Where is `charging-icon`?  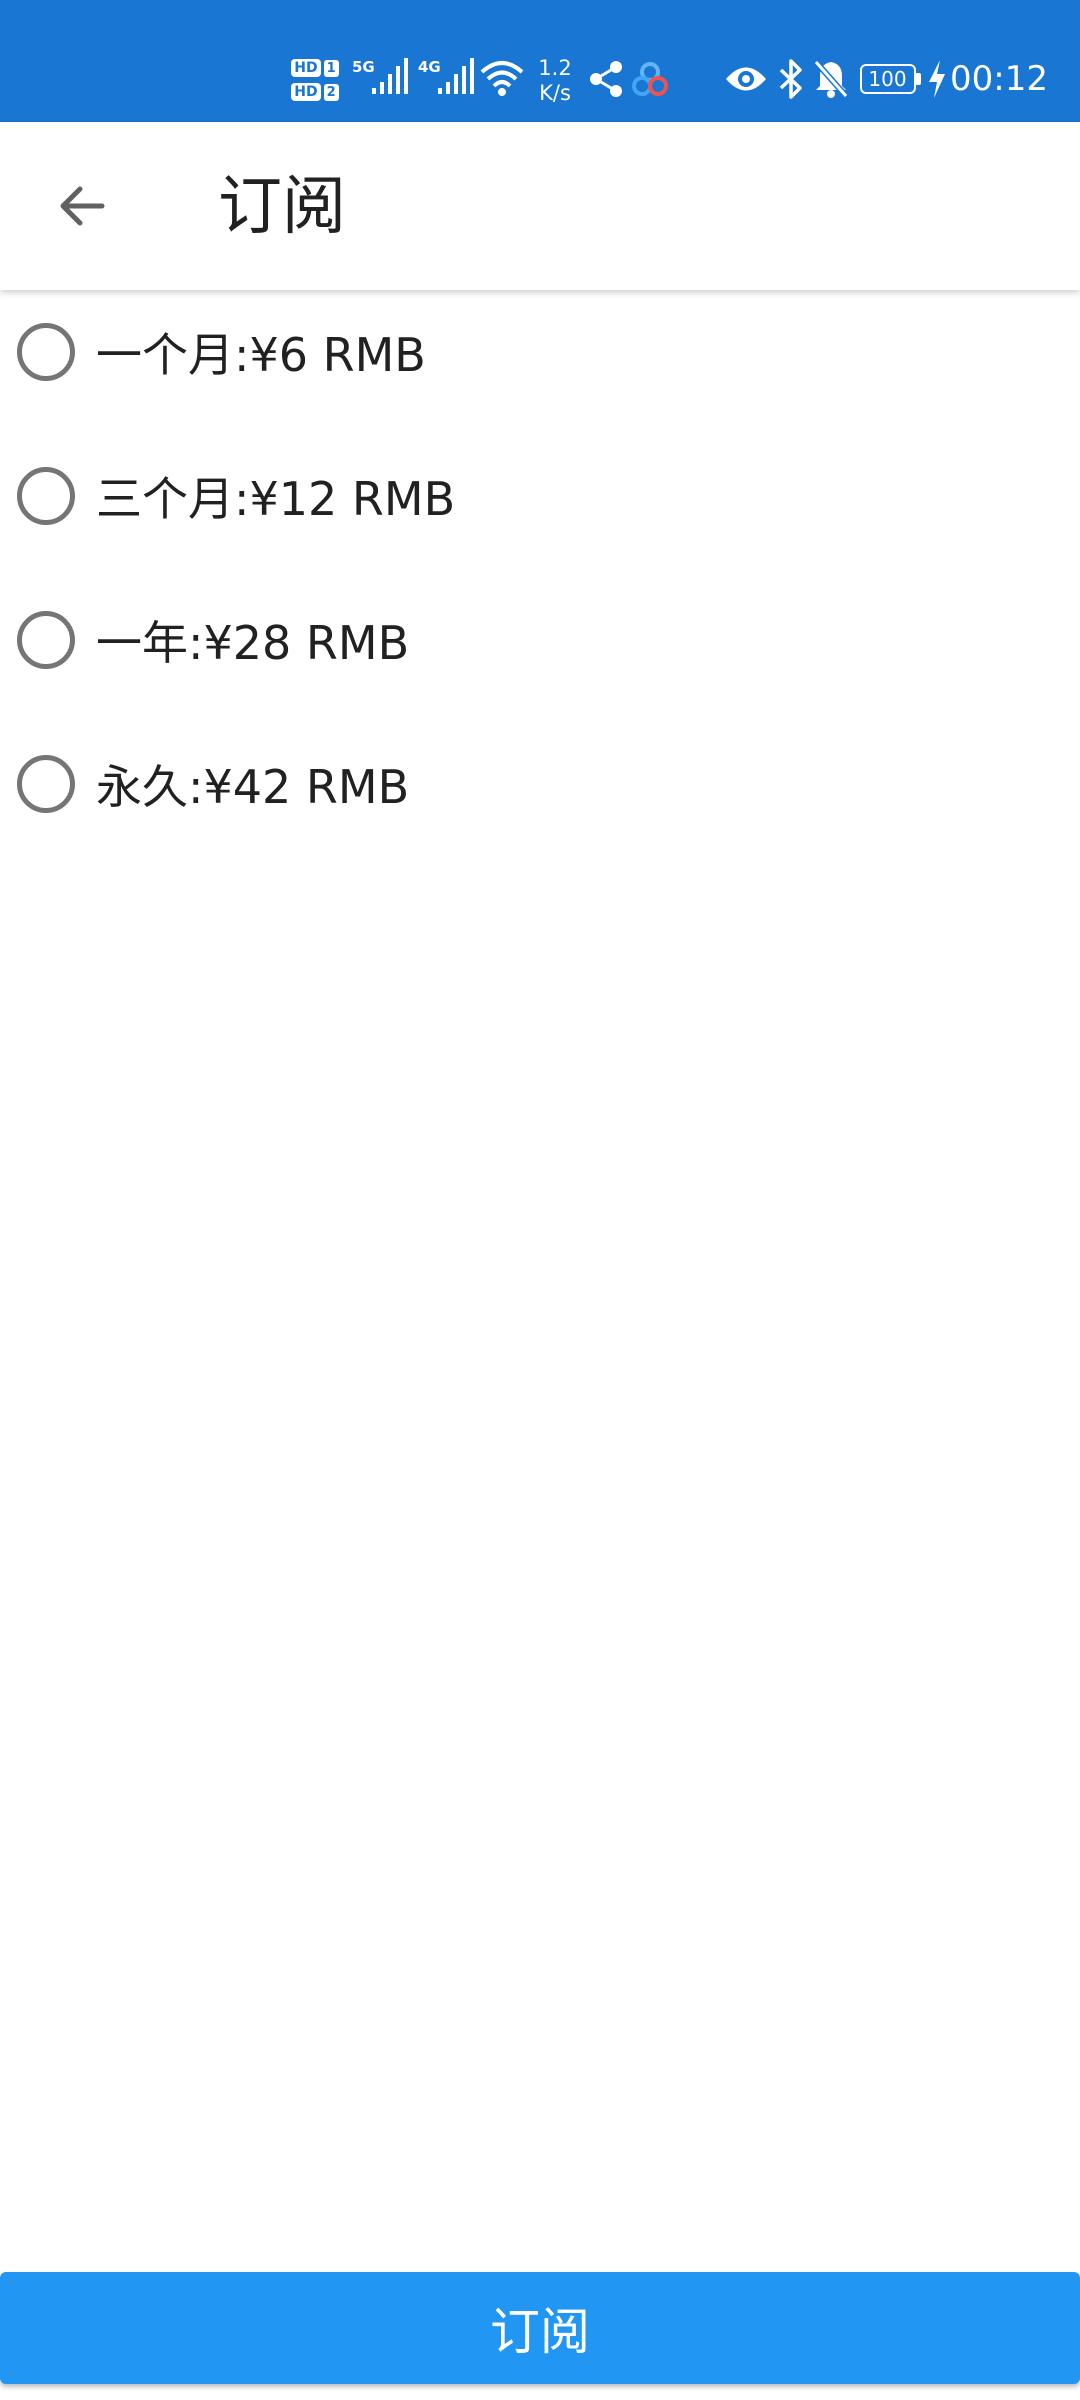
charging-icon is located at coordinates (937, 79).